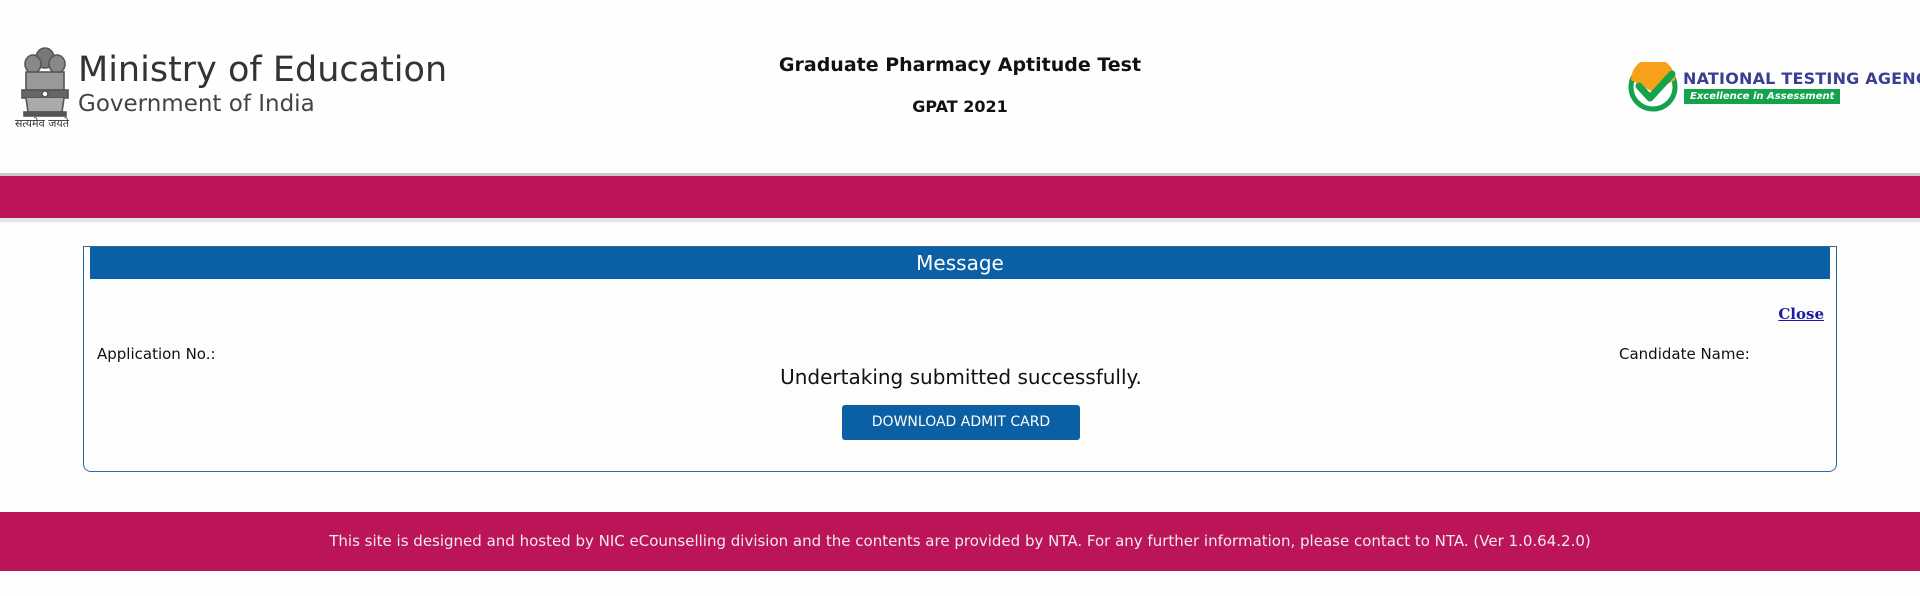 This screenshot has height=596, width=1920. I want to click on download-admit-card-button: DOWNLOAD ADMIT CARD, so click(961, 422).